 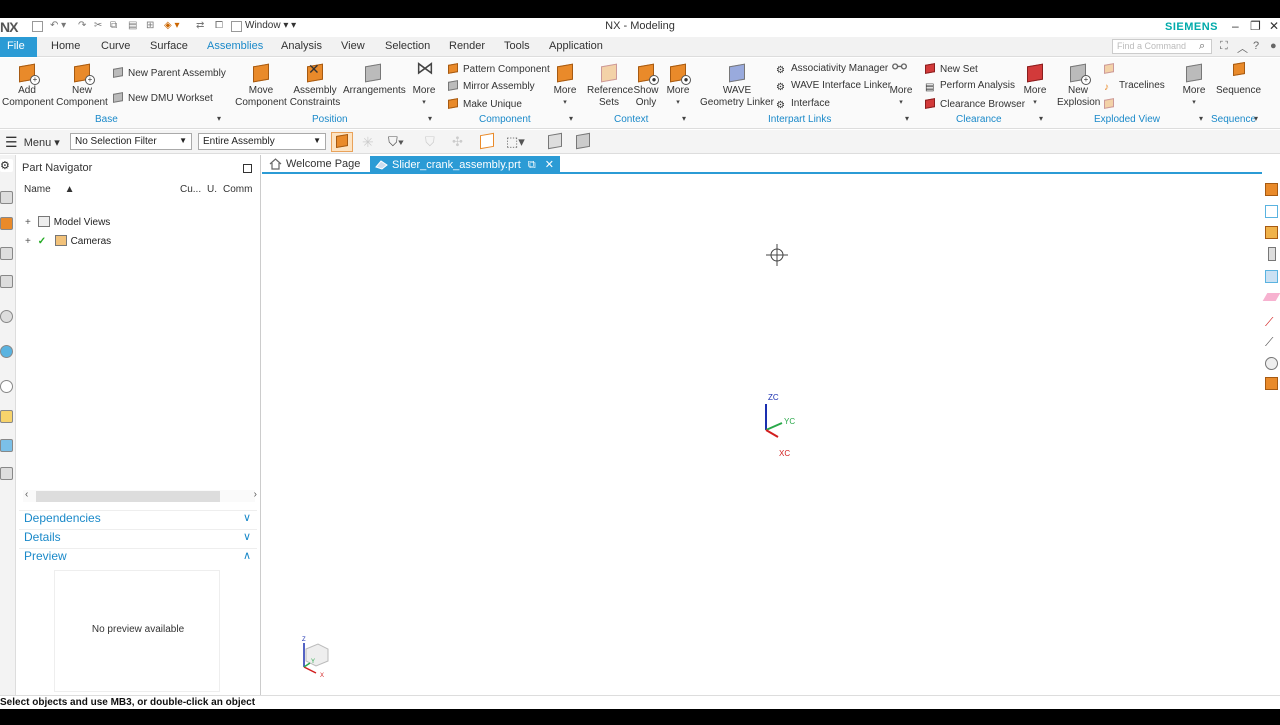 I want to click on make-unique-button: Make Unique, so click(x=485, y=104).